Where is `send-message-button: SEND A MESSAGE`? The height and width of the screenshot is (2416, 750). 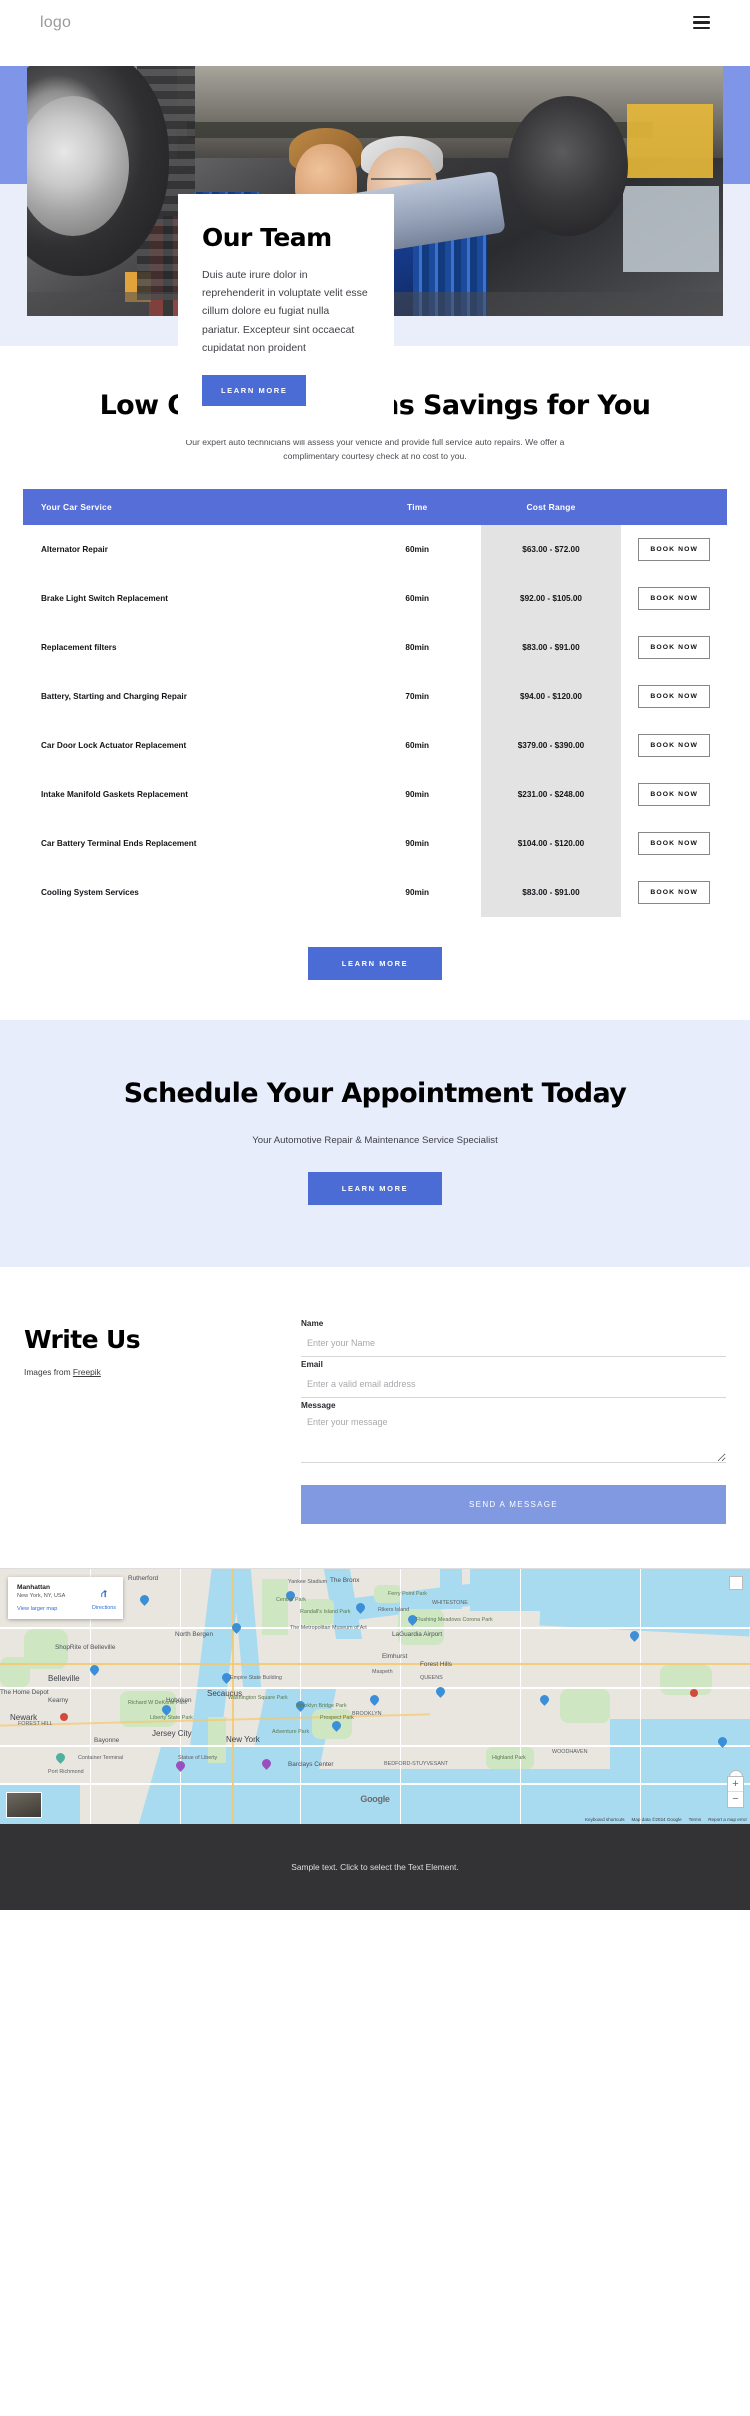 send-message-button: SEND A MESSAGE is located at coordinates (513, 1505).